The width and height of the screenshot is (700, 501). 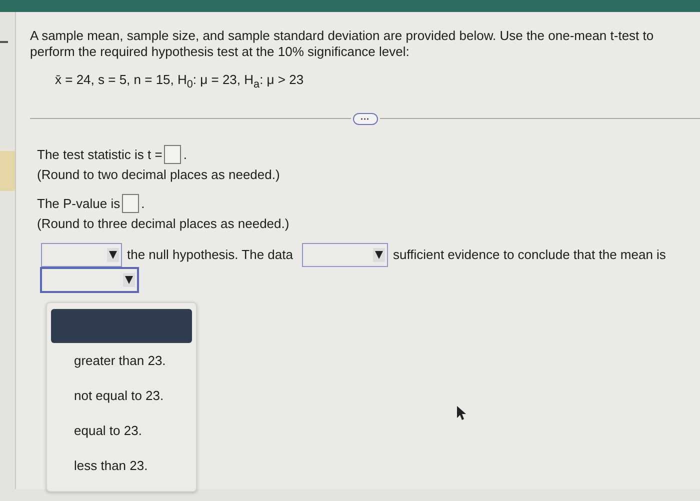 What do you see at coordinates (365, 118) in the screenshot?
I see `more-button: ···` at bounding box center [365, 118].